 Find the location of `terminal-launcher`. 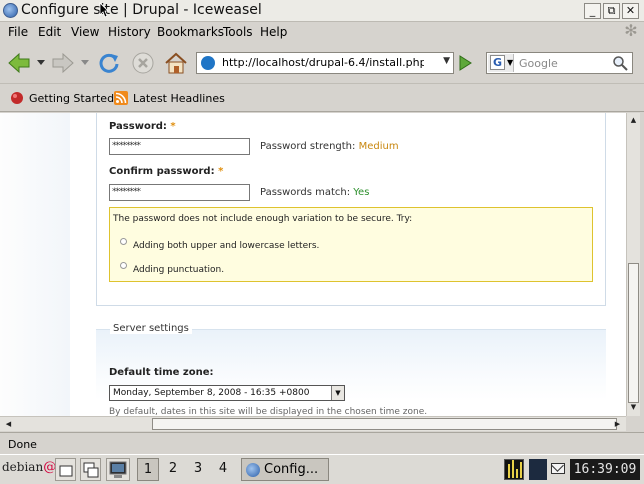

terminal-launcher is located at coordinates (118, 469).